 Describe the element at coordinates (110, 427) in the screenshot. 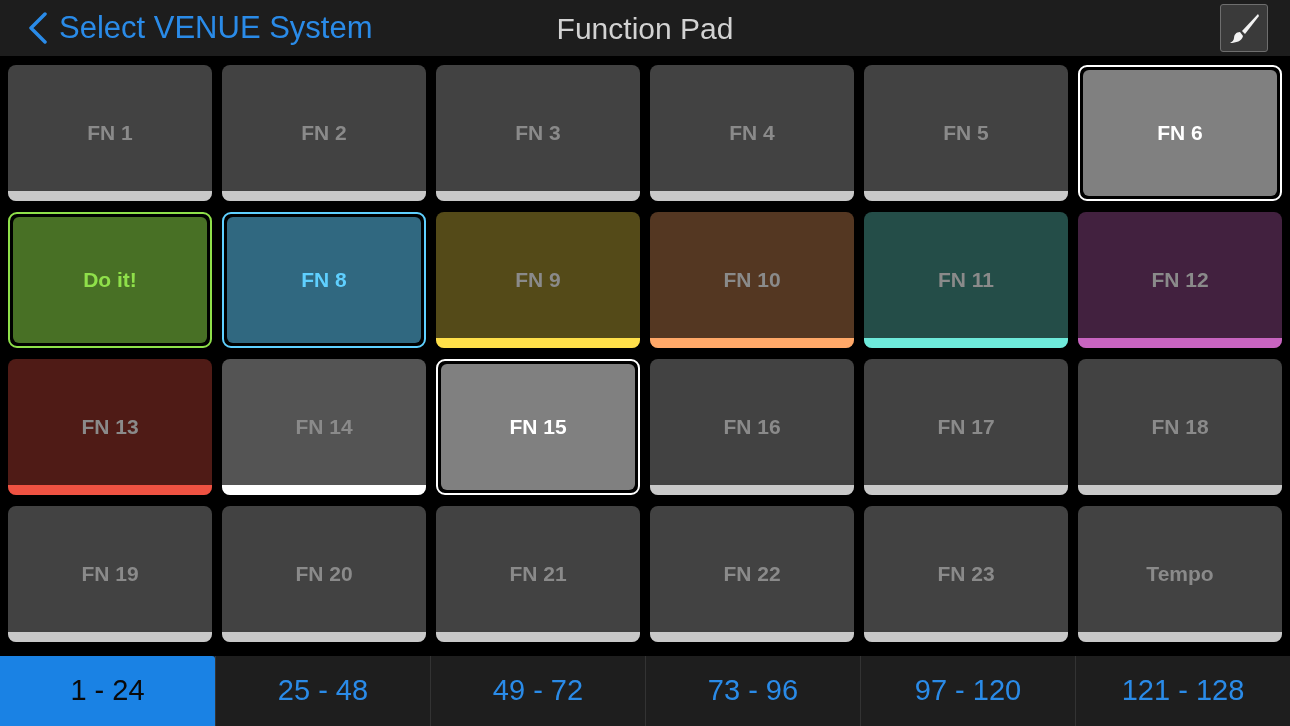

I see `function-pad: FN 13` at that location.